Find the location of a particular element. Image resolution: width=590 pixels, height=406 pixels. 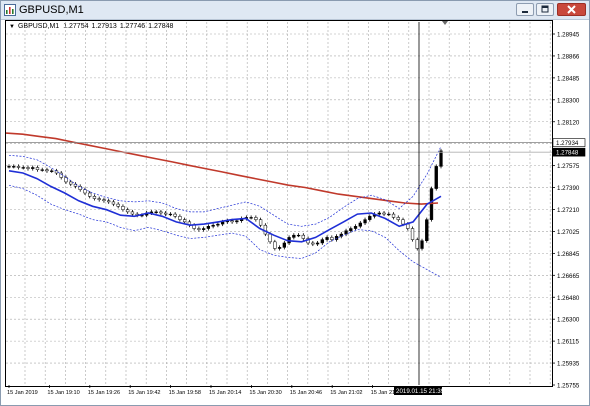

maximize-icon is located at coordinates (545, 9).